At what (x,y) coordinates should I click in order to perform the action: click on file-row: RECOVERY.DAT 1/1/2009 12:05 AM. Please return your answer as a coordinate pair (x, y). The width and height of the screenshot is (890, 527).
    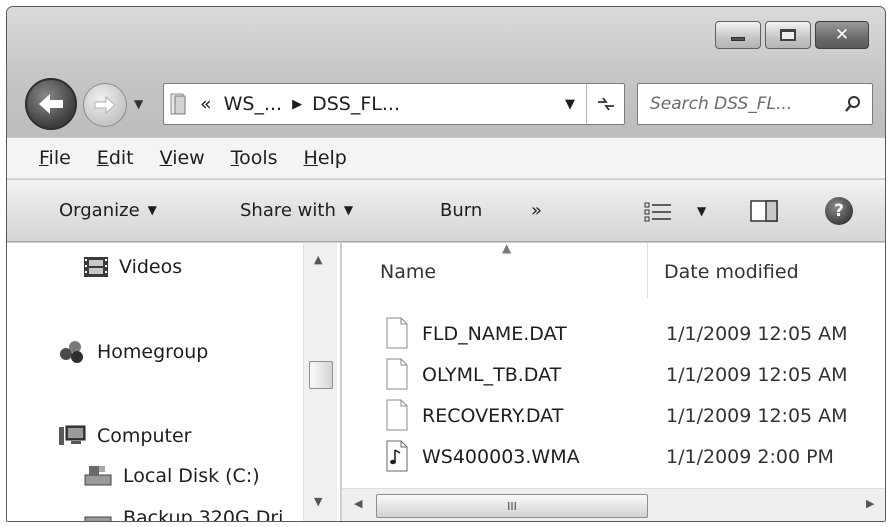
    Looking at the image, I should click on (613, 416).